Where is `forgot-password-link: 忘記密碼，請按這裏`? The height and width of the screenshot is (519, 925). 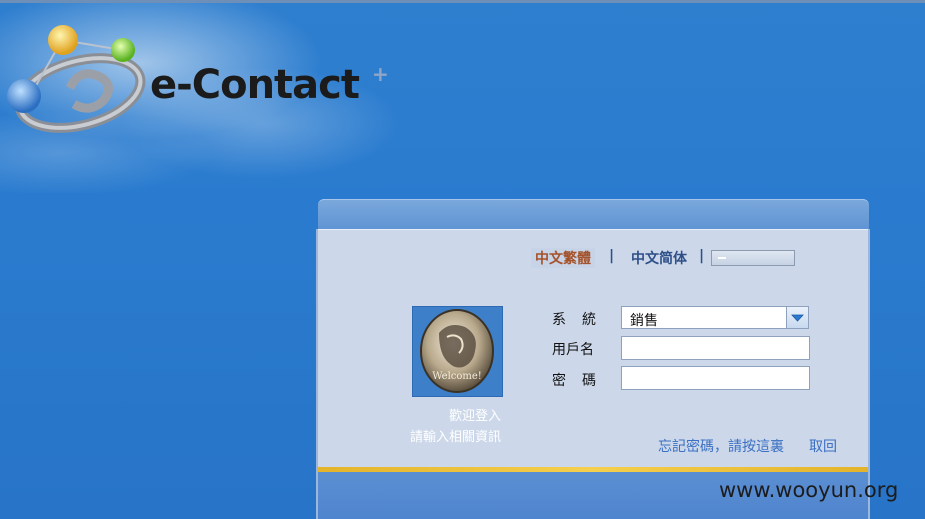 forgot-password-link: 忘記密碼，請按這裏 is located at coordinates (721, 446).